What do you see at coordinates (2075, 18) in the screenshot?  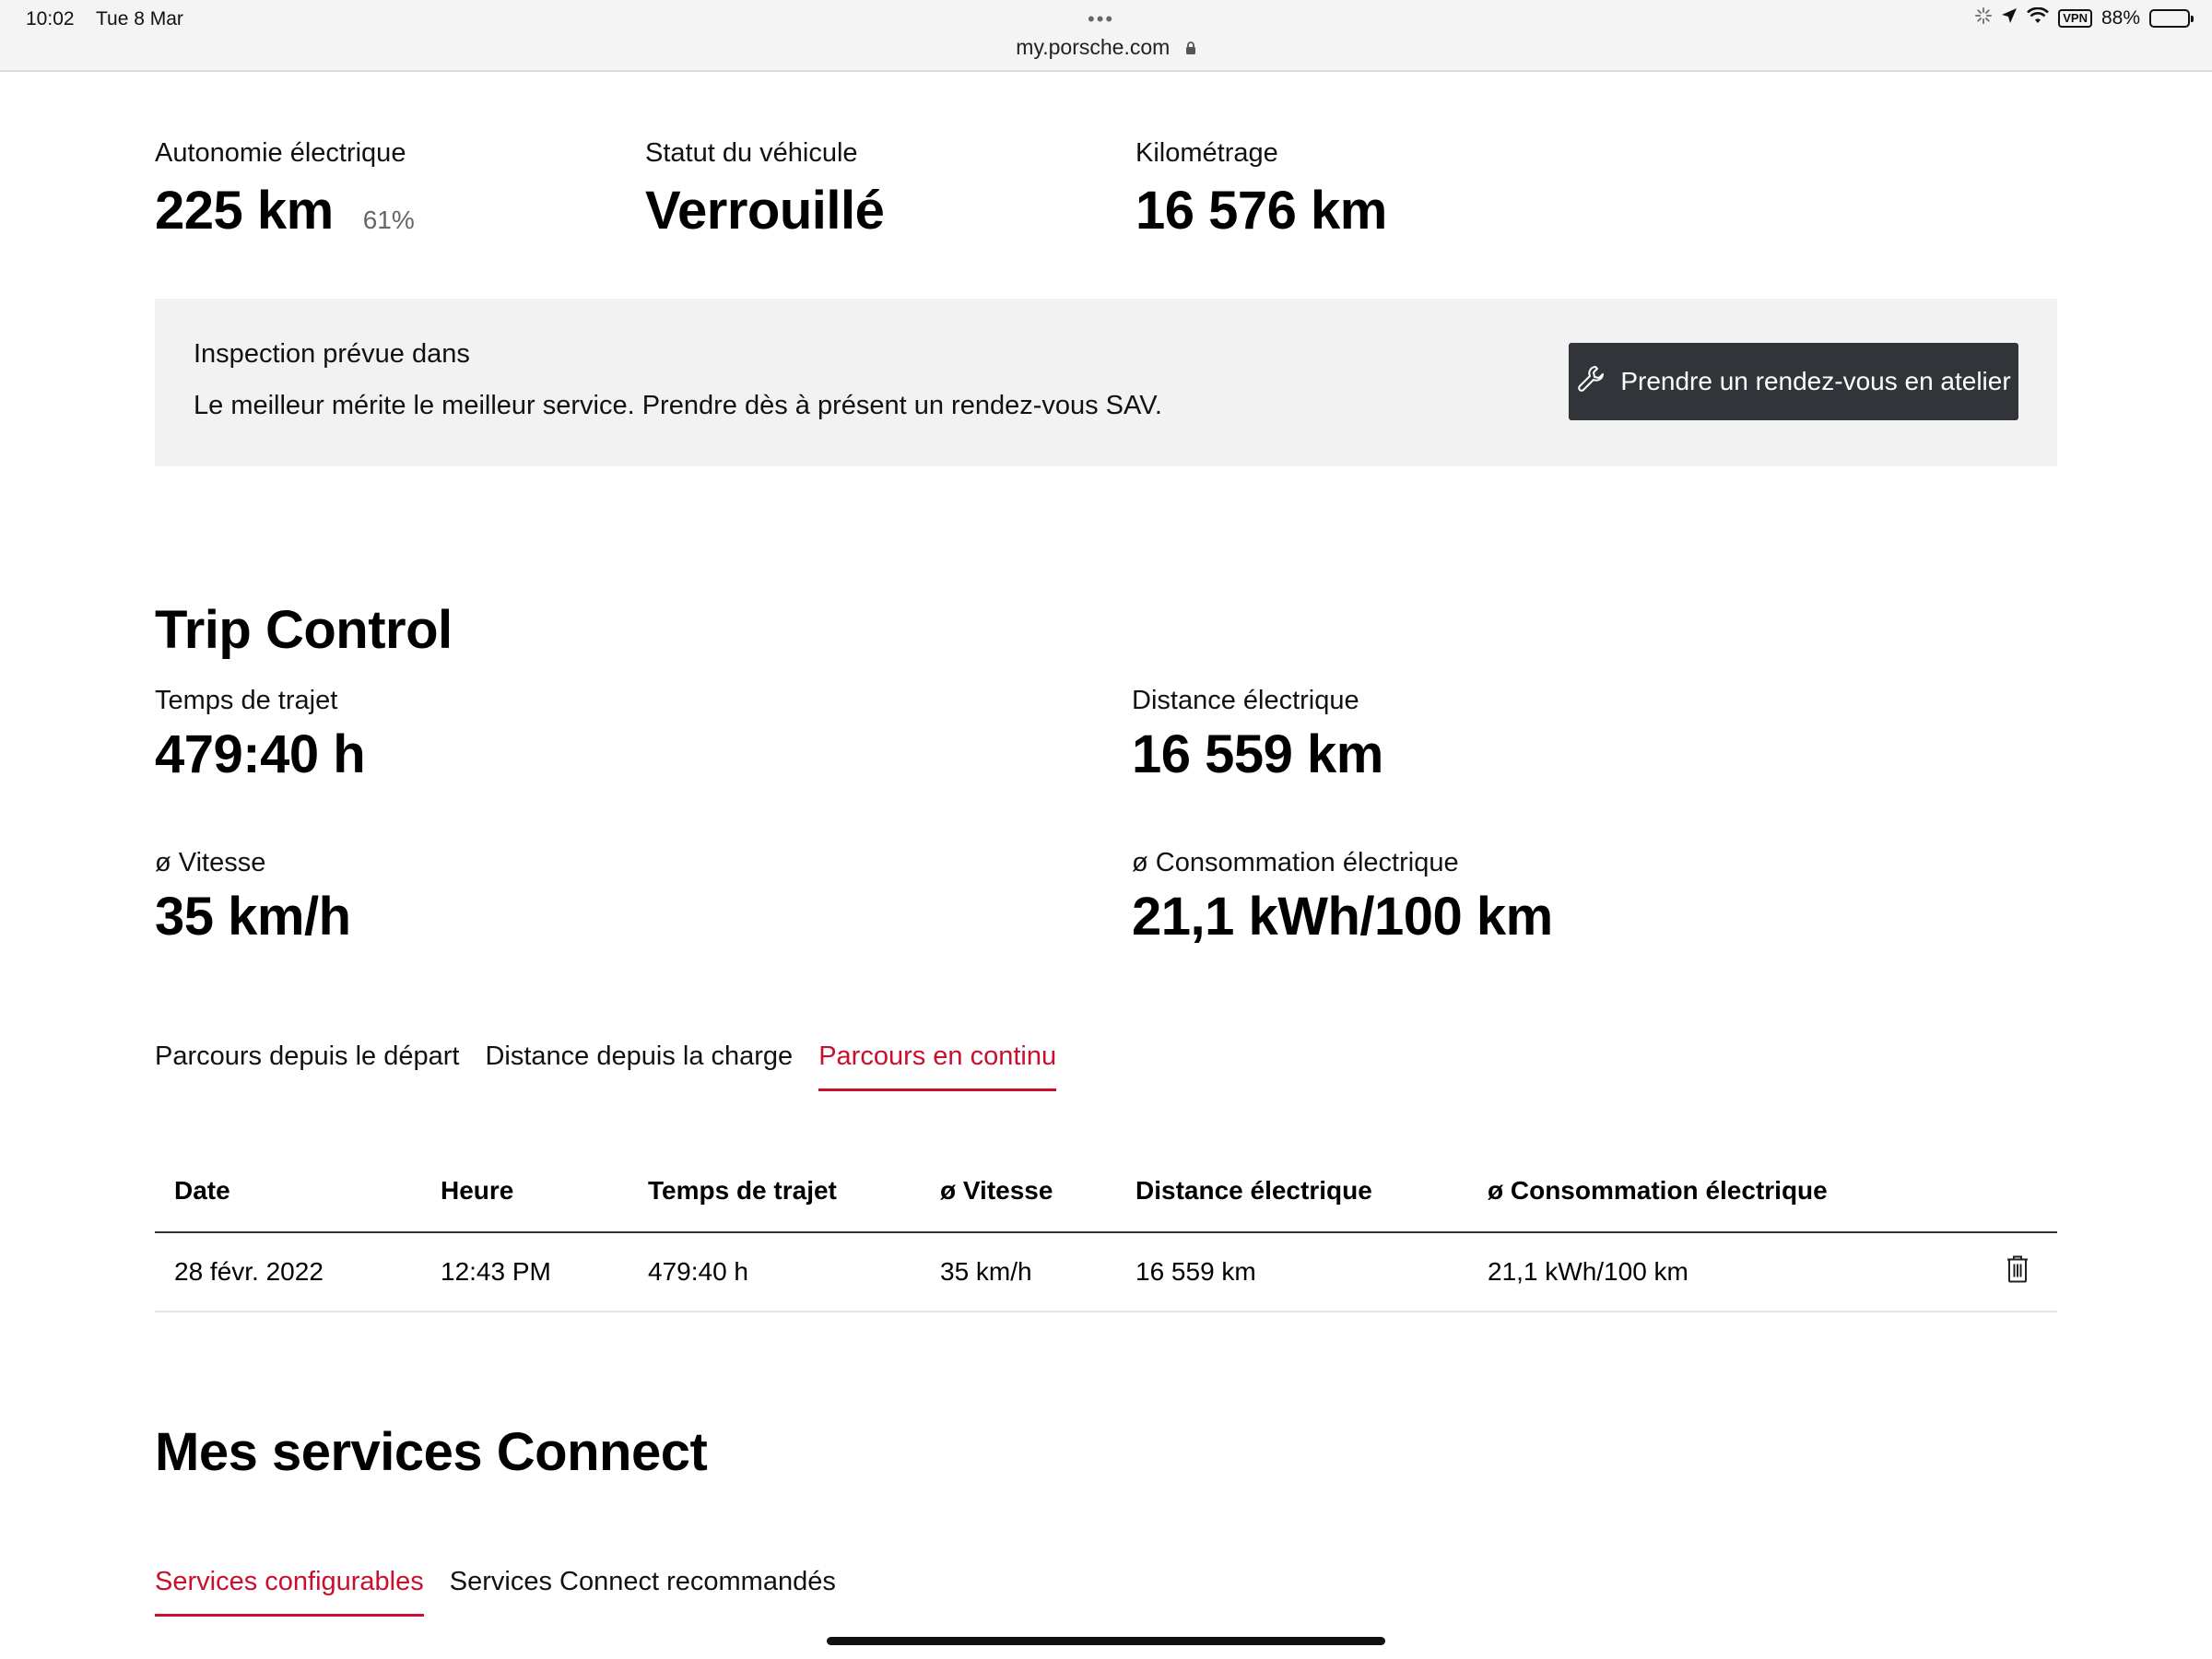 I see `vpn-badge: VPN` at bounding box center [2075, 18].